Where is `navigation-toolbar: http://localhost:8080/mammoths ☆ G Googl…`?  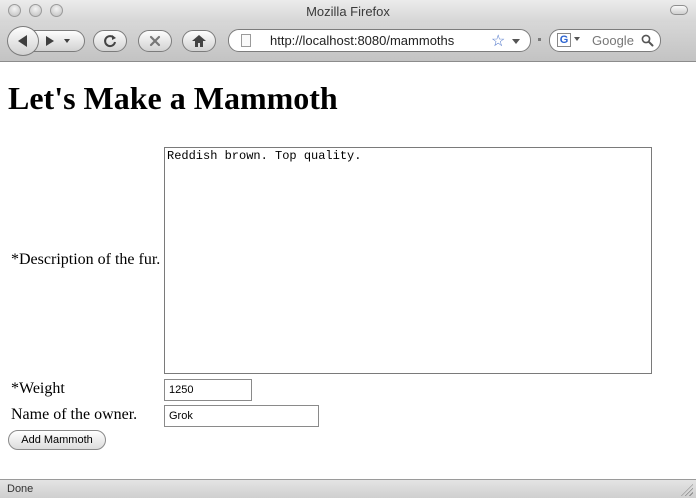 navigation-toolbar: http://localhost:8080/mammoths ☆ G Googl… is located at coordinates (348, 42).